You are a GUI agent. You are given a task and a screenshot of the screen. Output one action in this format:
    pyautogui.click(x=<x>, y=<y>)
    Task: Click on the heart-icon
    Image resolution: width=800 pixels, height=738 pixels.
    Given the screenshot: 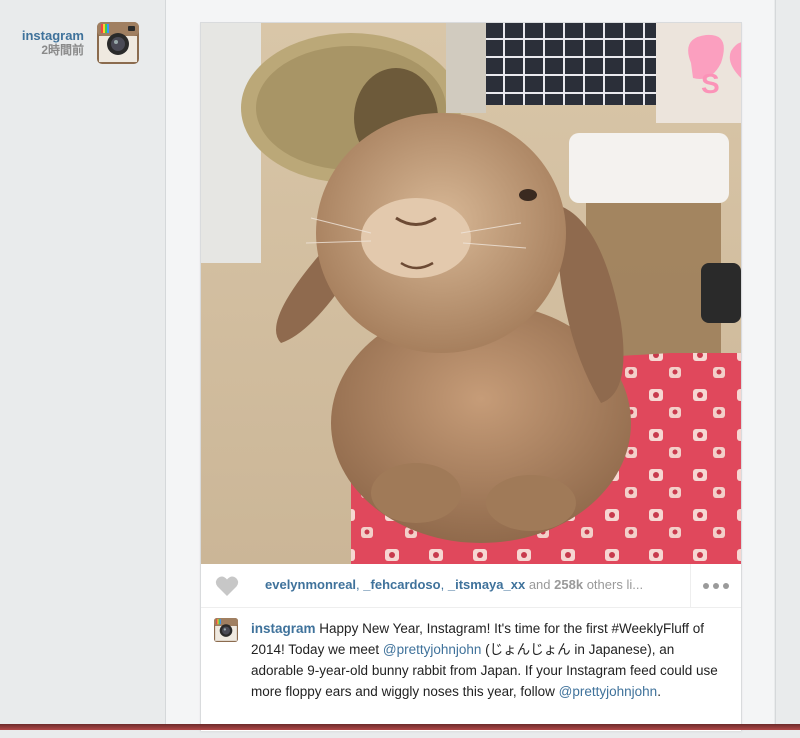 What is the action you would take?
    pyautogui.click(x=227, y=586)
    